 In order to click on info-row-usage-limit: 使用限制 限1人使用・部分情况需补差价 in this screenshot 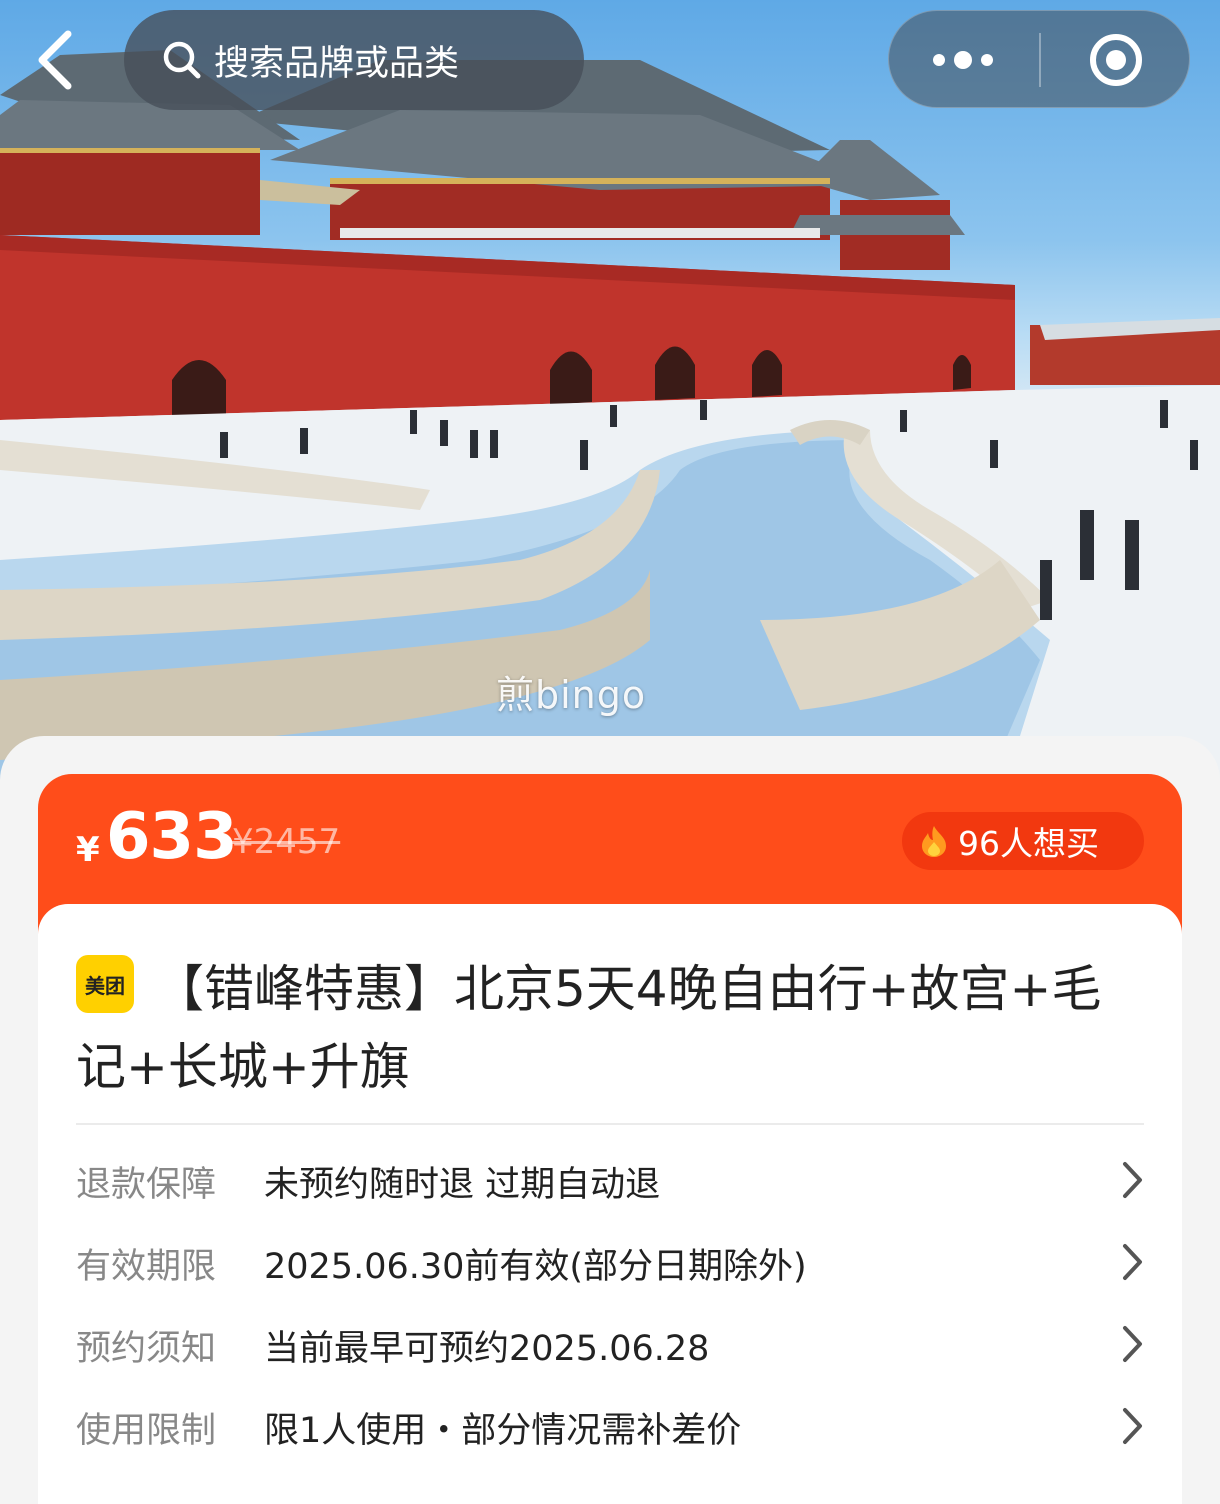, I will do `click(610, 1426)`.